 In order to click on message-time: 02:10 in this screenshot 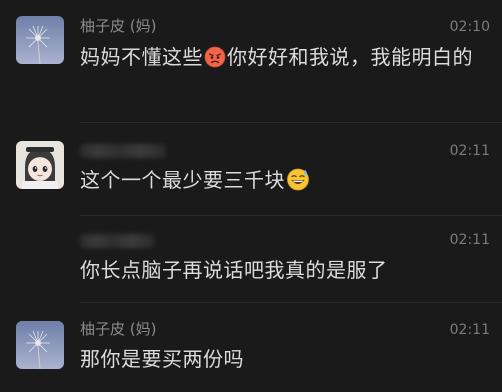, I will do `click(469, 27)`.